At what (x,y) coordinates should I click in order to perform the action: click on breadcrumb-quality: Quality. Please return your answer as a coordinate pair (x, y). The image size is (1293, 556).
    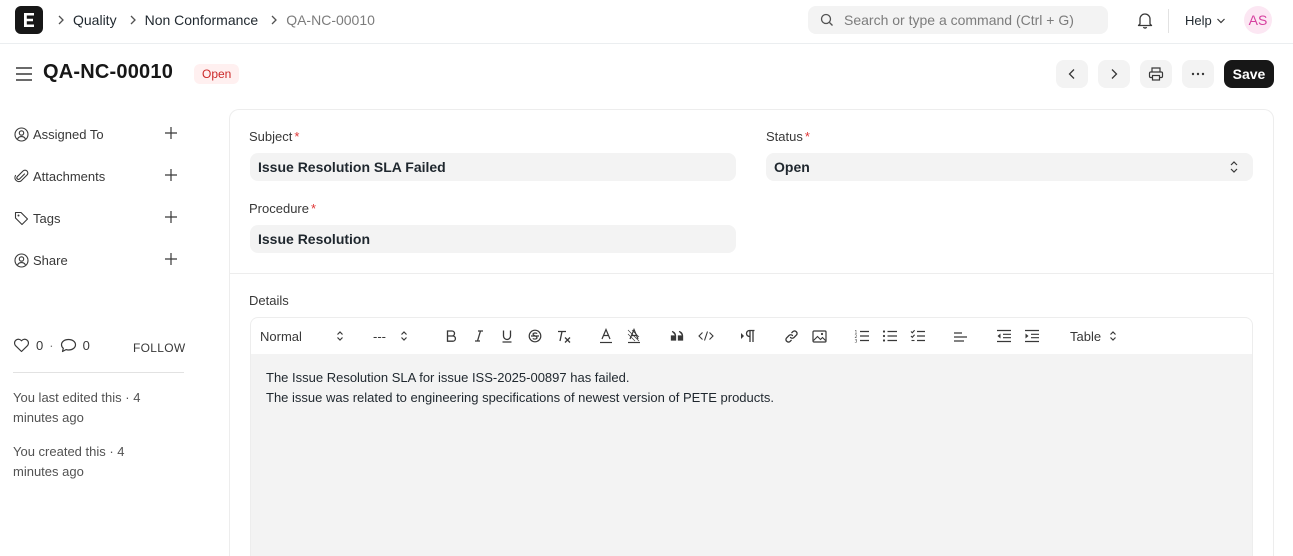
    Looking at the image, I should click on (95, 20).